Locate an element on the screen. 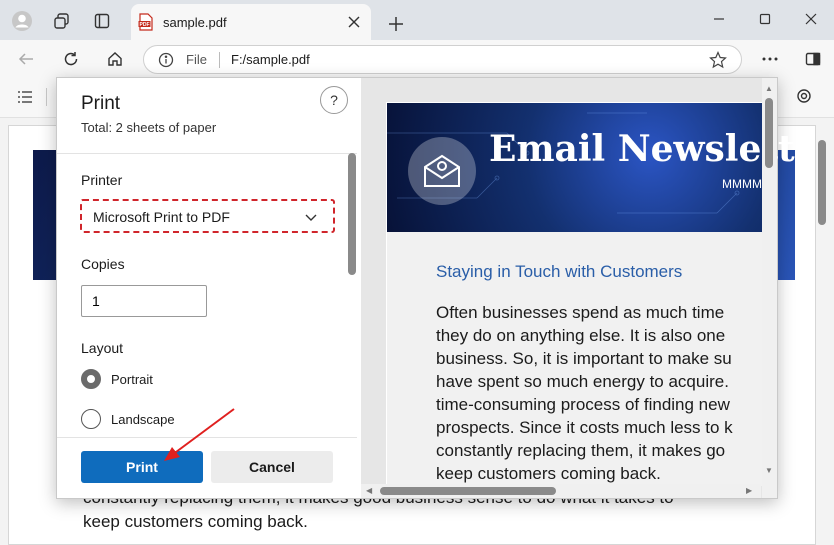 The image size is (834, 545). chevron-down-icon is located at coordinates (311, 219).